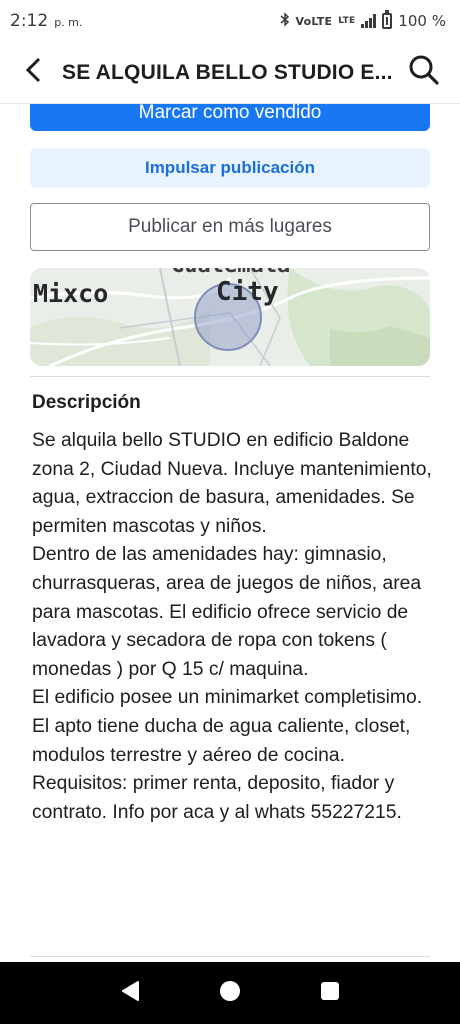 Image resolution: width=460 pixels, height=1024 pixels. I want to click on map-label-mixco: Mixco, so click(71, 293).